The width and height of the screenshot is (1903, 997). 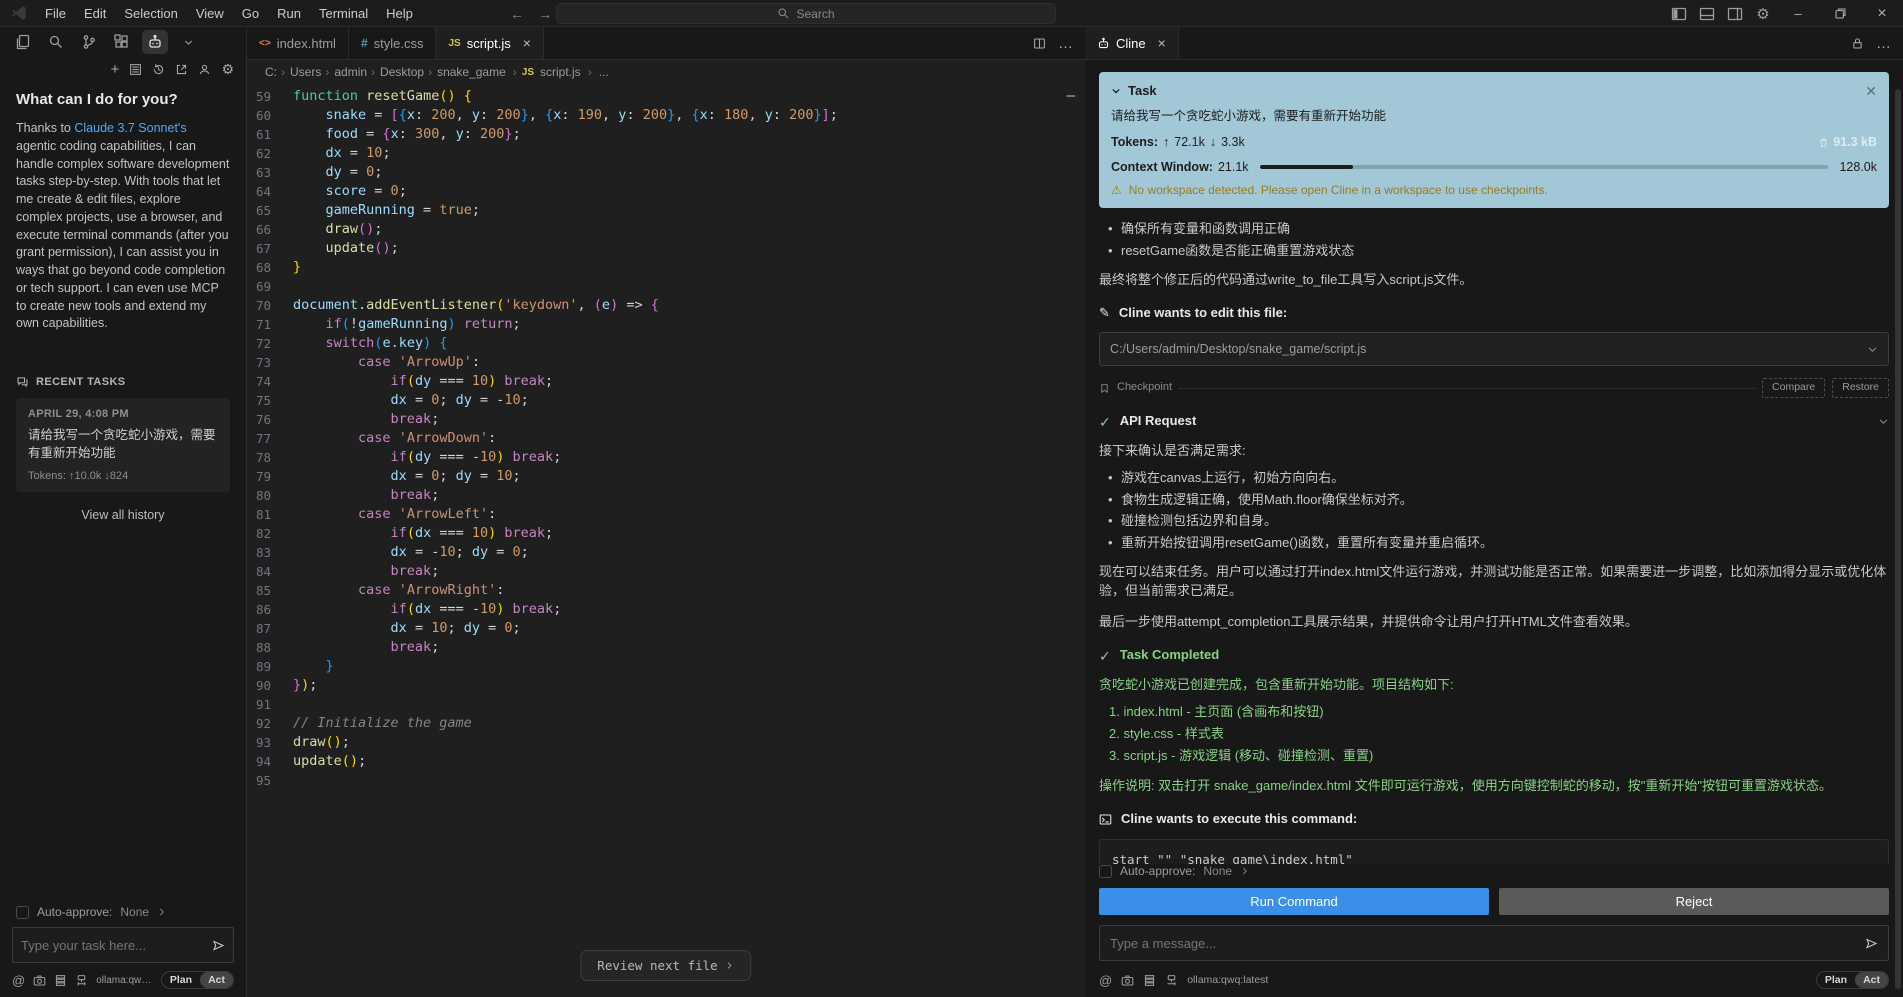 I want to click on account-icon, so click(x=204, y=69).